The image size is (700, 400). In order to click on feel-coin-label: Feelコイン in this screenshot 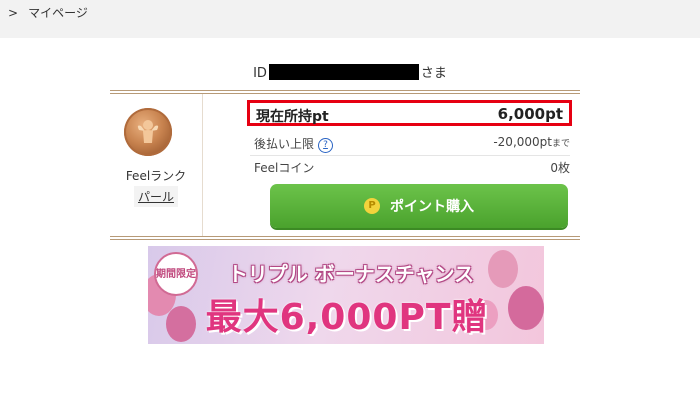, I will do `click(284, 168)`.